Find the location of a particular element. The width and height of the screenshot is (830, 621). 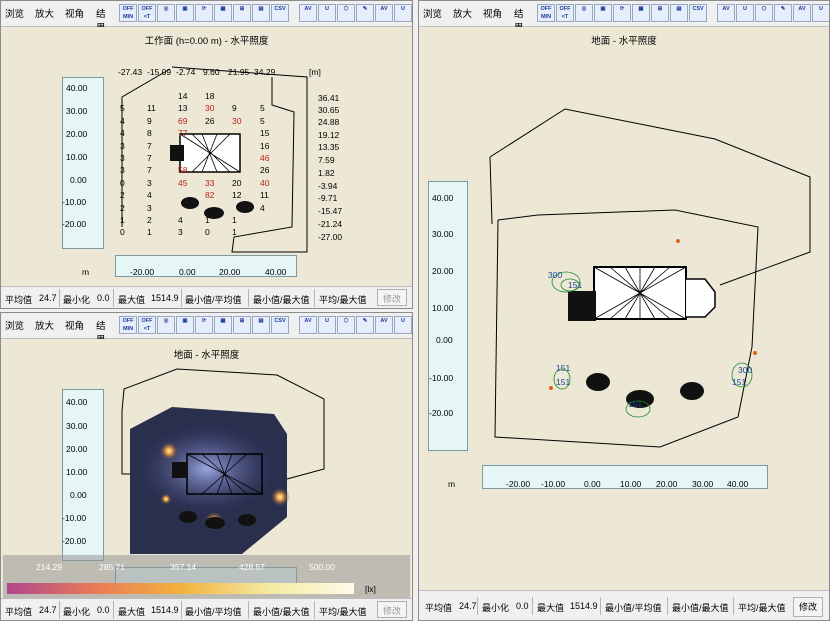

grid-value: 77 is located at coordinates (183, 133).